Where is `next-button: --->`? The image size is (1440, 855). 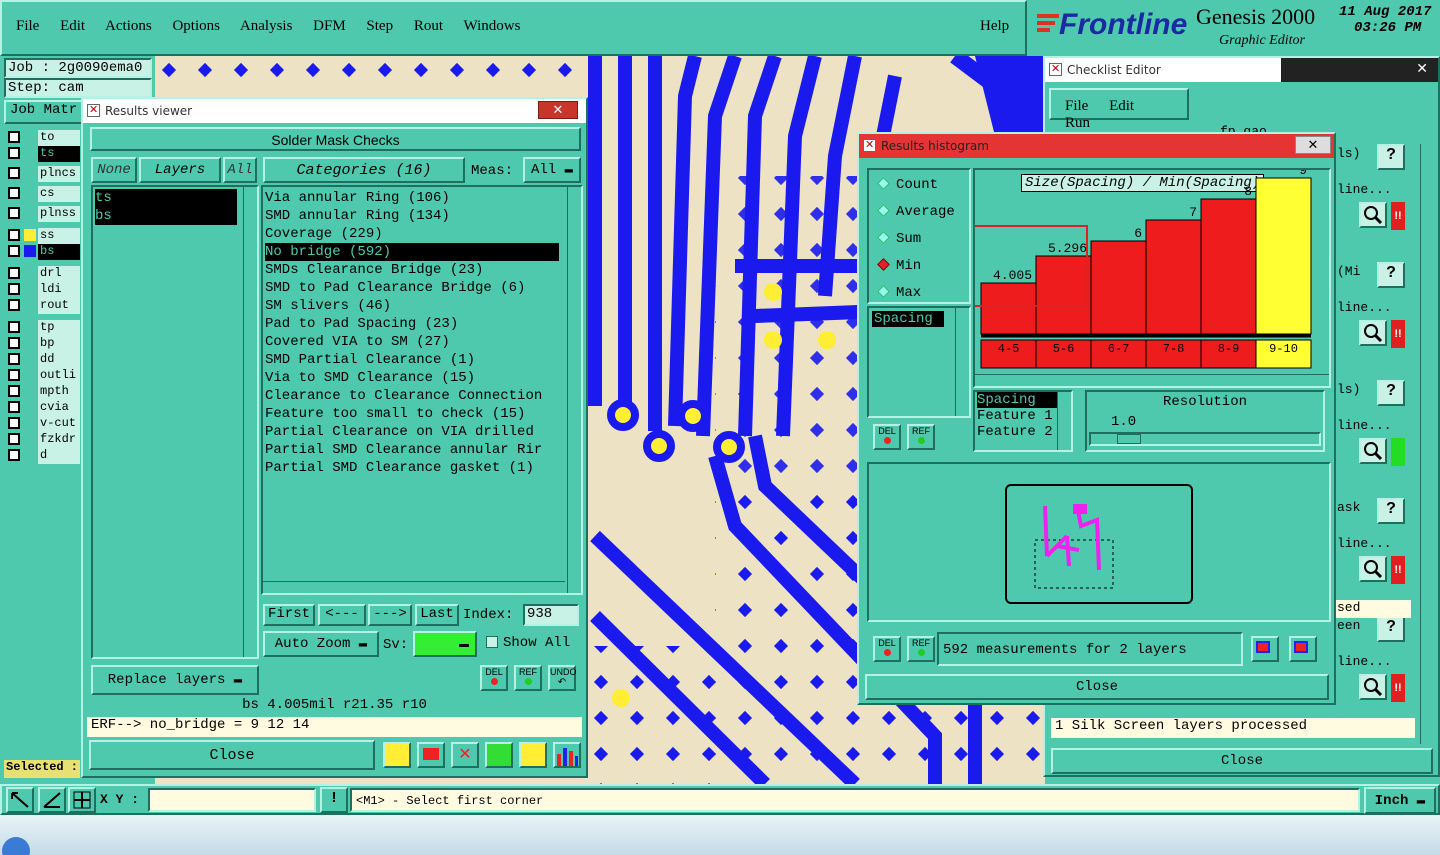
next-button: ---> is located at coordinates (390, 615).